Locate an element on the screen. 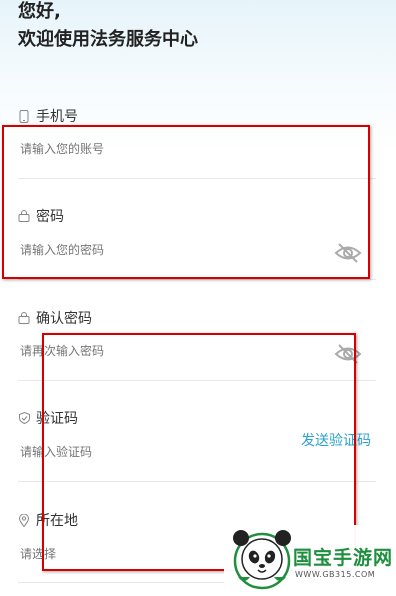 The height and width of the screenshot is (596, 396). shield-icon is located at coordinates (24, 418).